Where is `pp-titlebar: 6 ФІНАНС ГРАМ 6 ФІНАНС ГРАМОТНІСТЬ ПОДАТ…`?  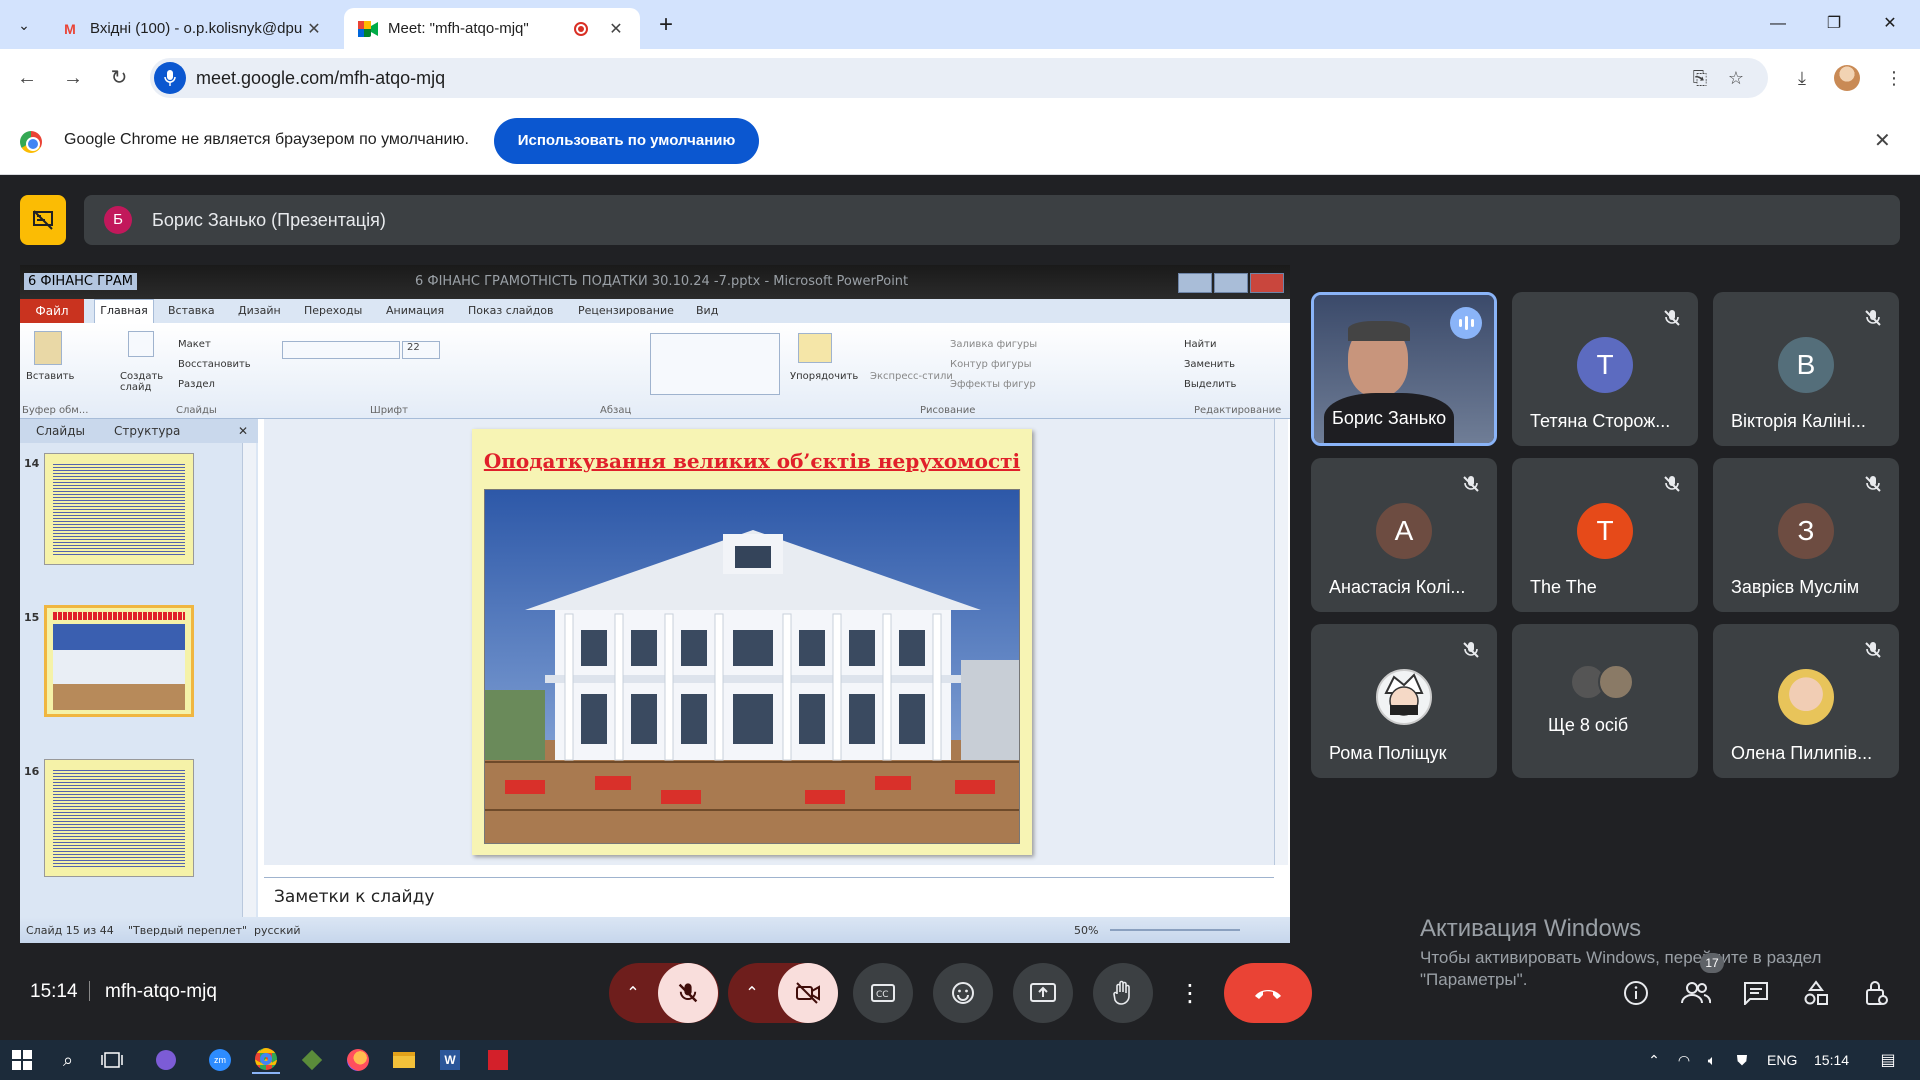 pp-titlebar: 6 ФІНАНС ГРАМ 6 ФІНАНС ГРАМОТНІСТЬ ПОДАТ… is located at coordinates (655, 282).